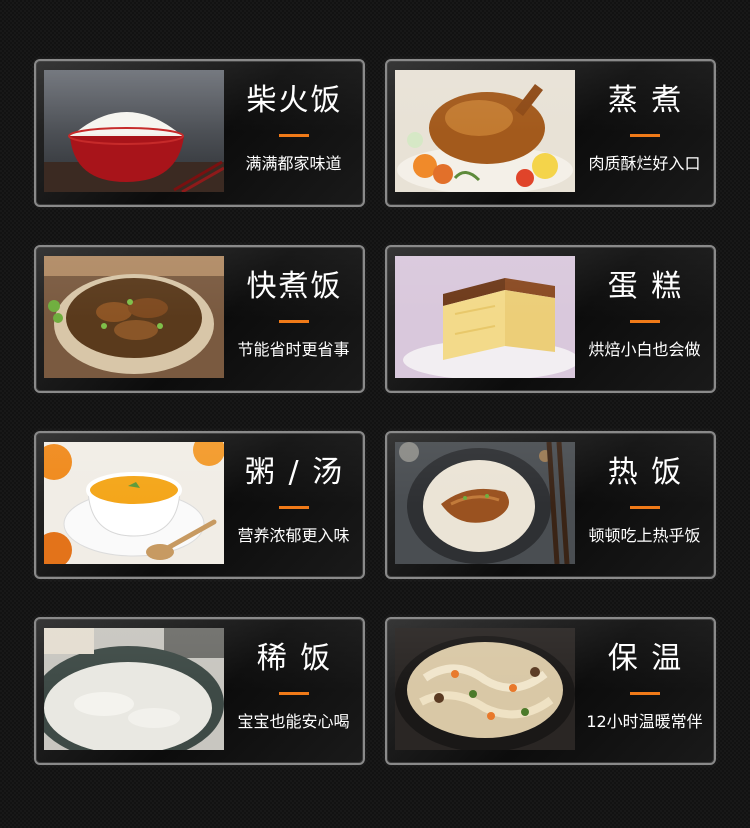 This screenshot has width=750, height=828. What do you see at coordinates (644, 163) in the screenshot?
I see `mode-subtitle: 肉质酥烂好入口` at bounding box center [644, 163].